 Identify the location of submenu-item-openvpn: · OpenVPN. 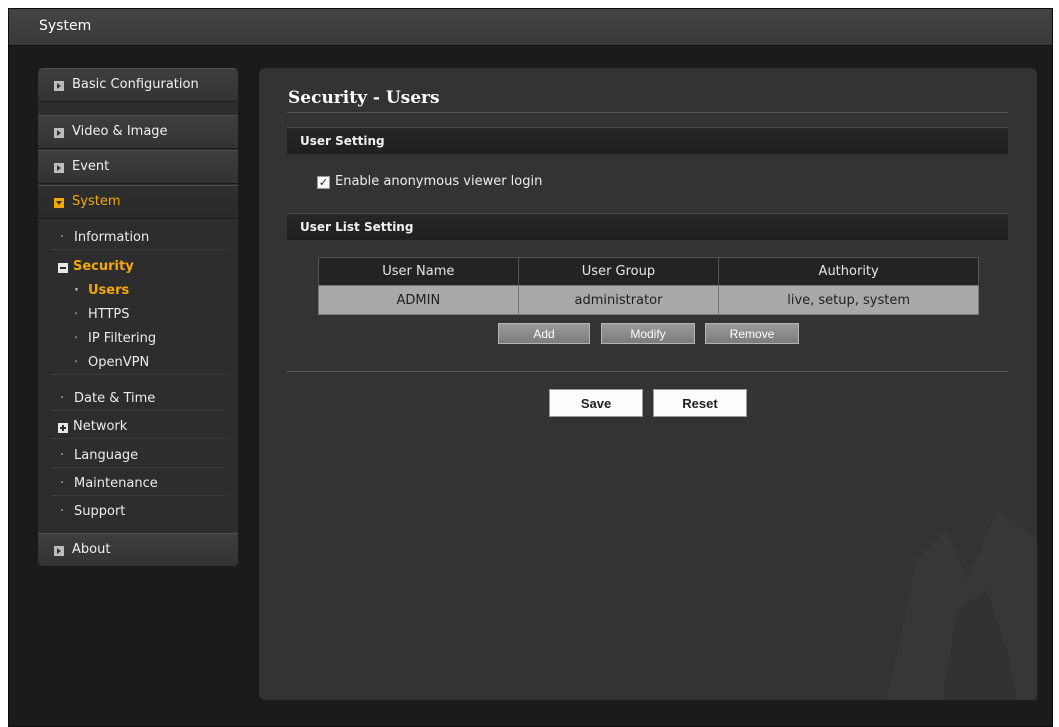
(140, 363).